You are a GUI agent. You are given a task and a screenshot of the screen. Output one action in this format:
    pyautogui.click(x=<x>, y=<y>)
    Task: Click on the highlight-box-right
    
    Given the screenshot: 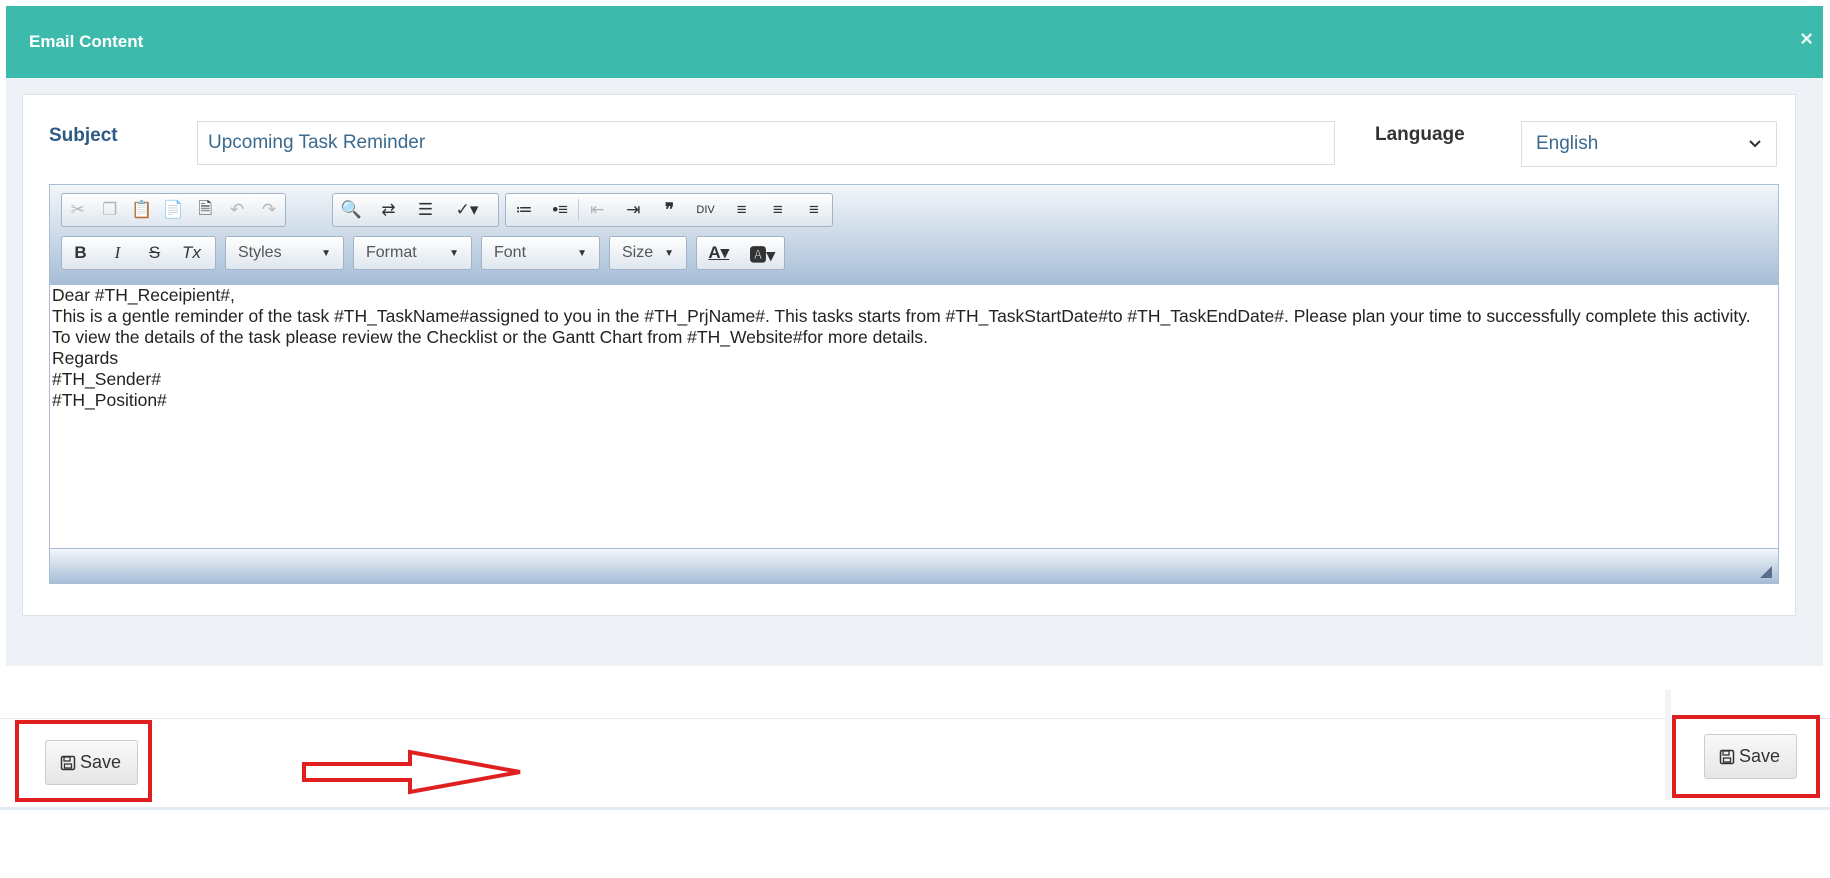 What is the action you would take?
    pyautogui.click(x=1746, y=756)
    